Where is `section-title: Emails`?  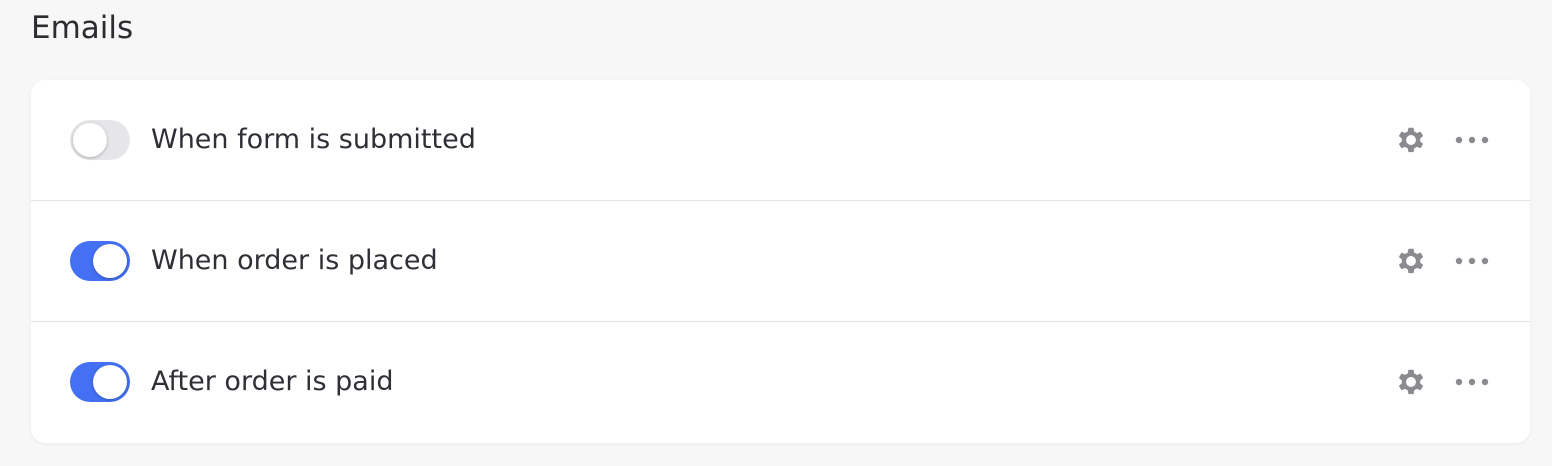 section-title: Emails is located at coordinates (82, 28).